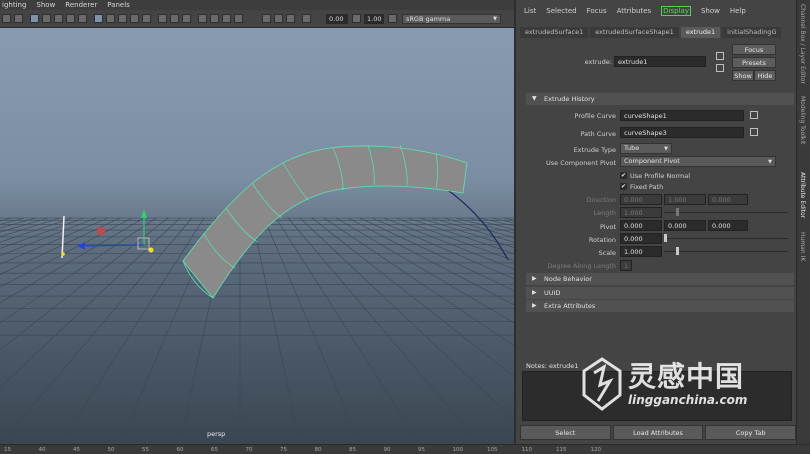 The image size is (810, 454). I want to click on menu-renderer: Renderer, so click(81, 5).